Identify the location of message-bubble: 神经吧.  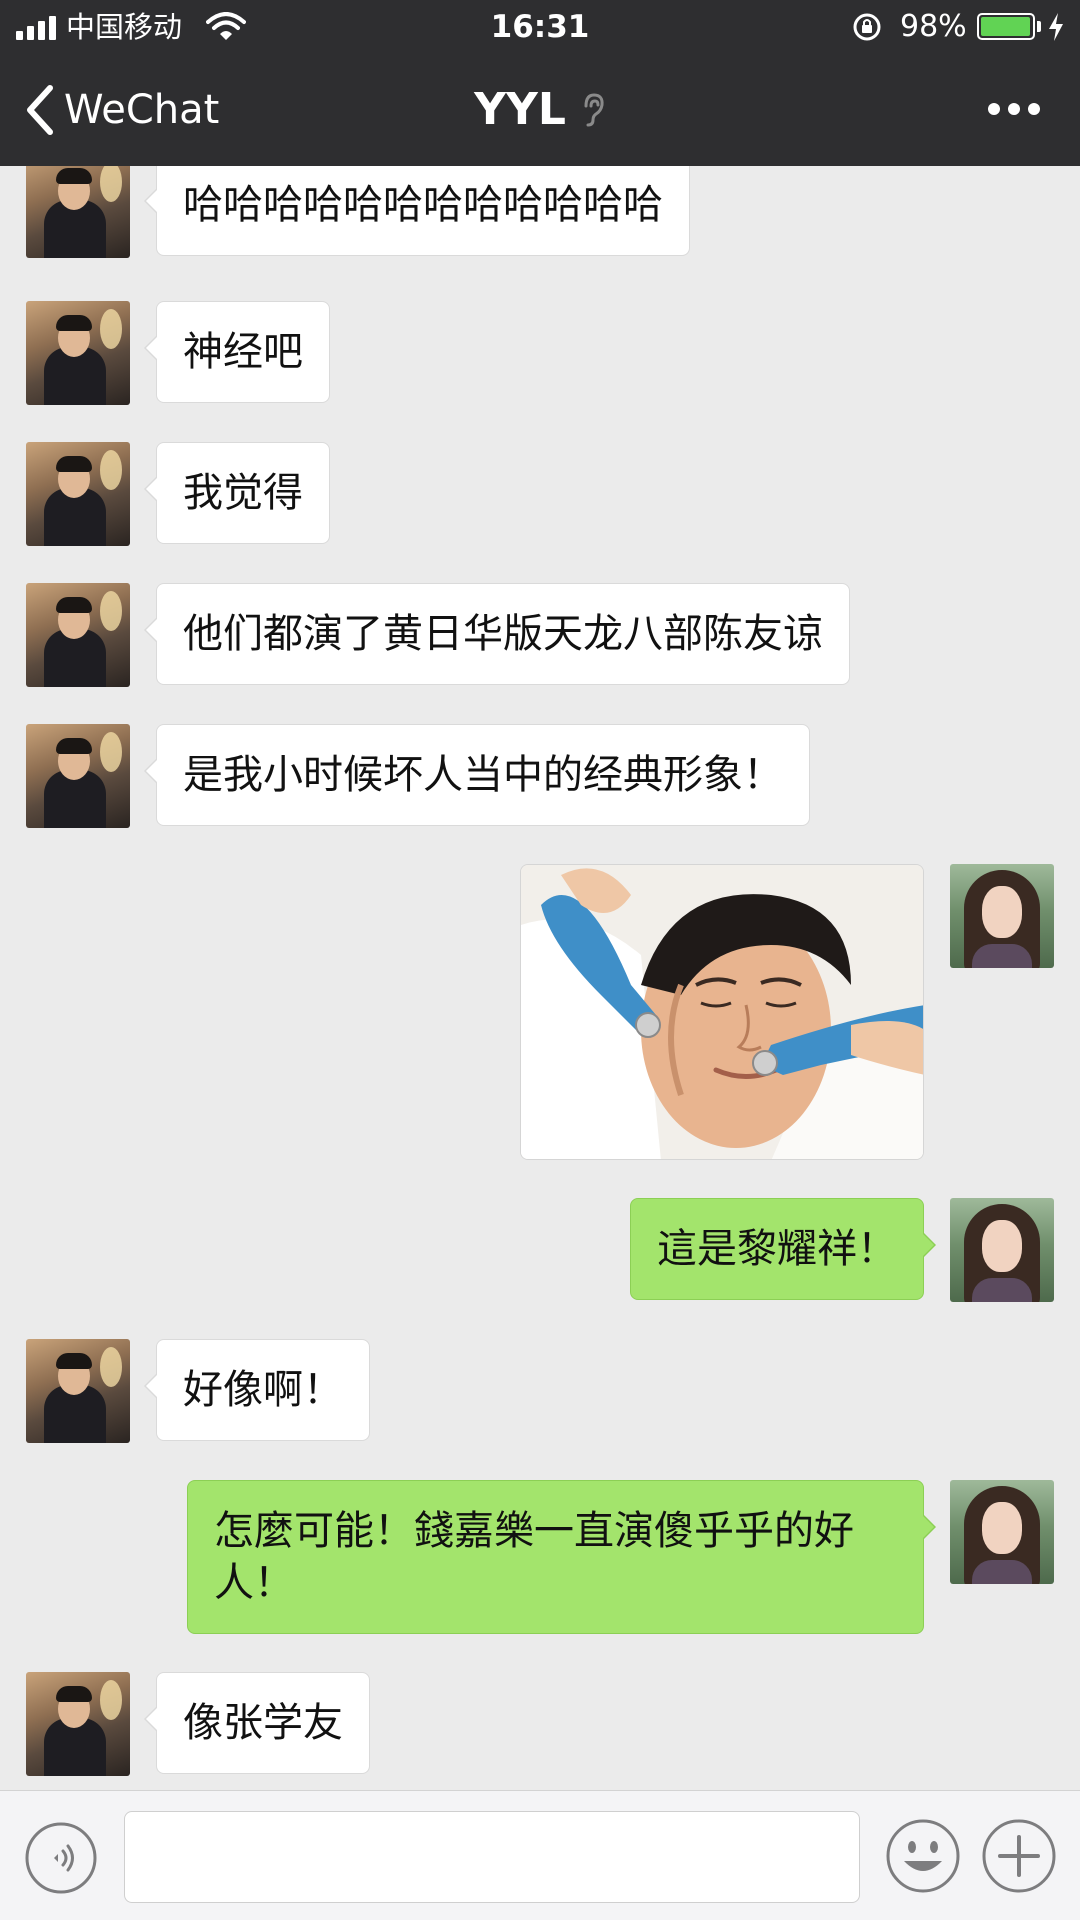
(237, 352).